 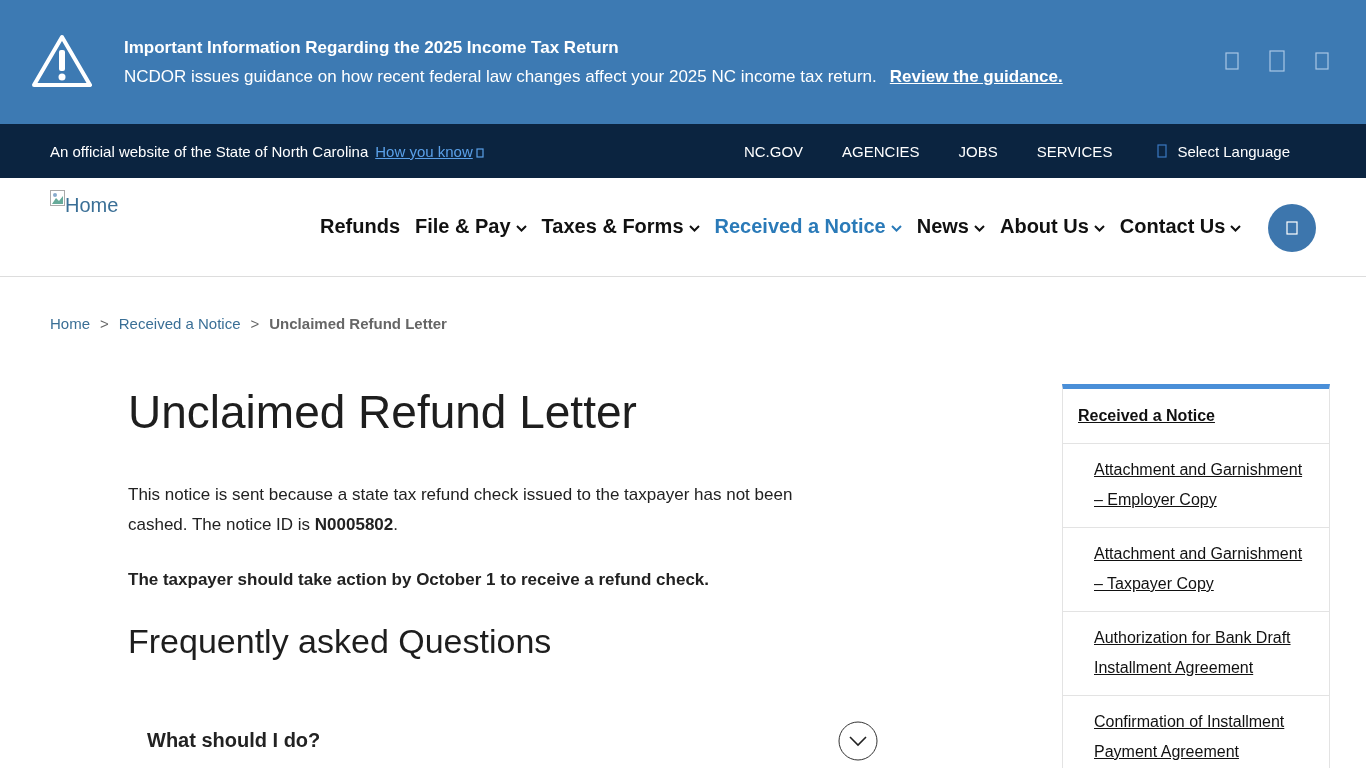 What do you see at coordinates (1223, 151) in the screenshot?
I see `language-selector: Select Language` at bounding box center [1223, 151].